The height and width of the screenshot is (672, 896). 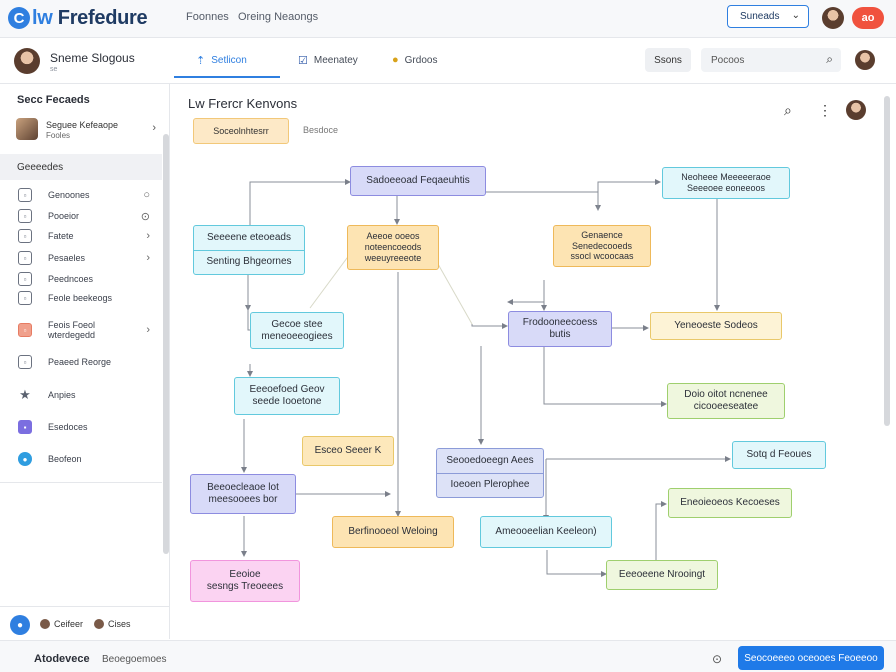 I want to click on node-seooedoeegn: Seooedoeegn Aees Ioeoen Plerophee, so click(x=490, y=473).